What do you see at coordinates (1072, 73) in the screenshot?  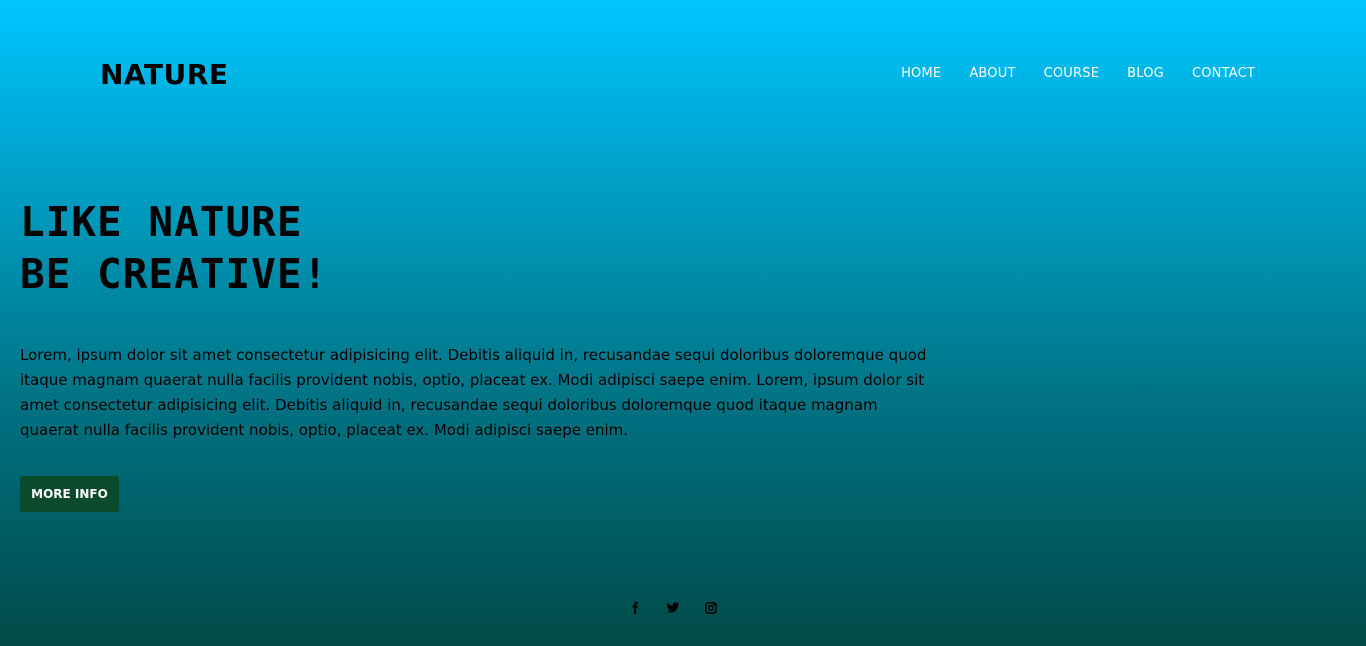 I see `nav-link-course: COURSE` at bounding box center [1072, 73].